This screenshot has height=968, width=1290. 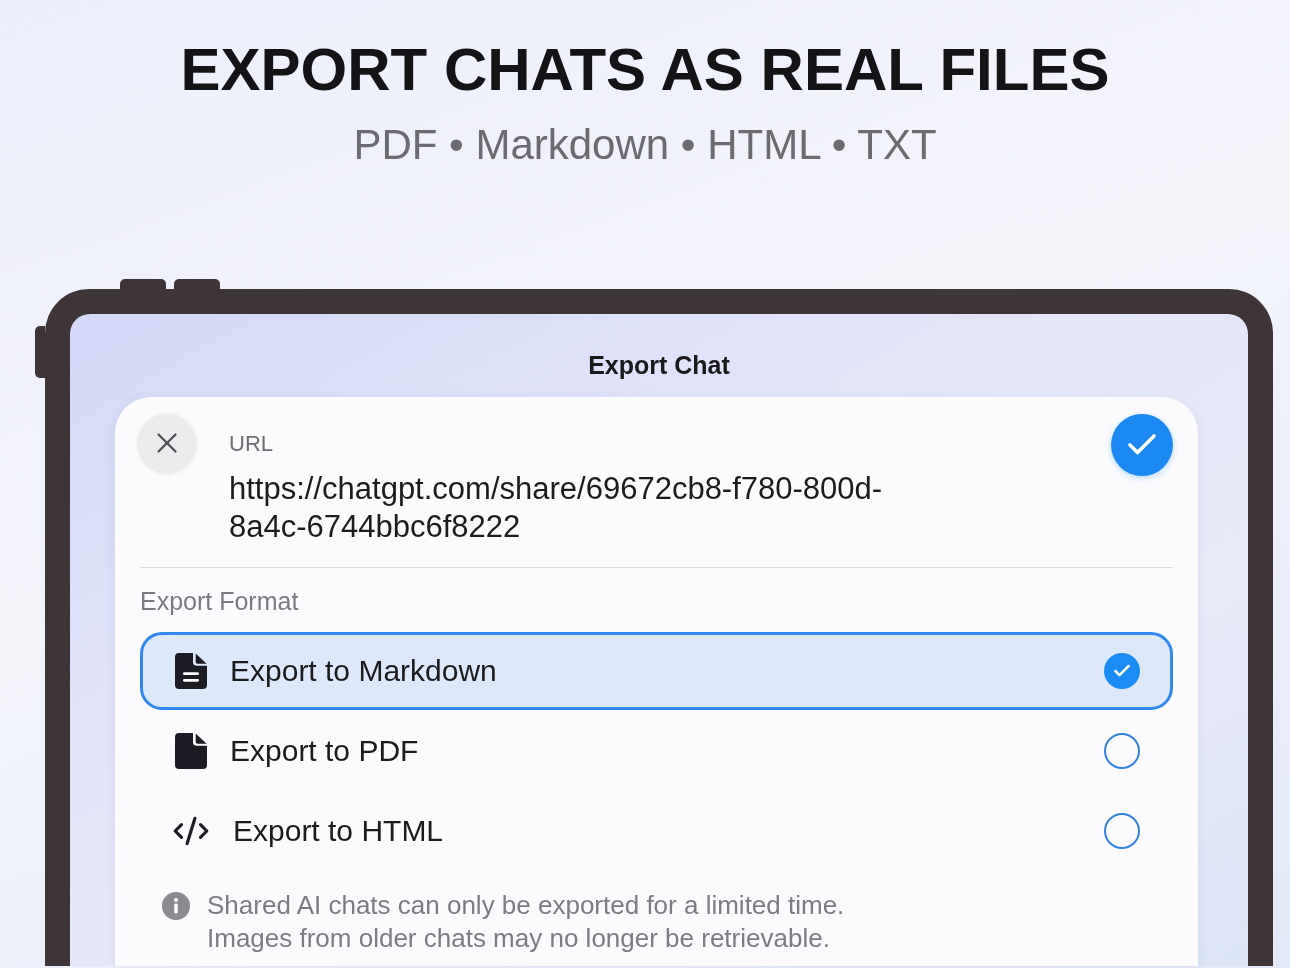 What do you see at coordinates (645, 145) in the screenshot?
I see `subtitle: PDF • Markdown • HTML • TXT` at bounding box center [645, 145].